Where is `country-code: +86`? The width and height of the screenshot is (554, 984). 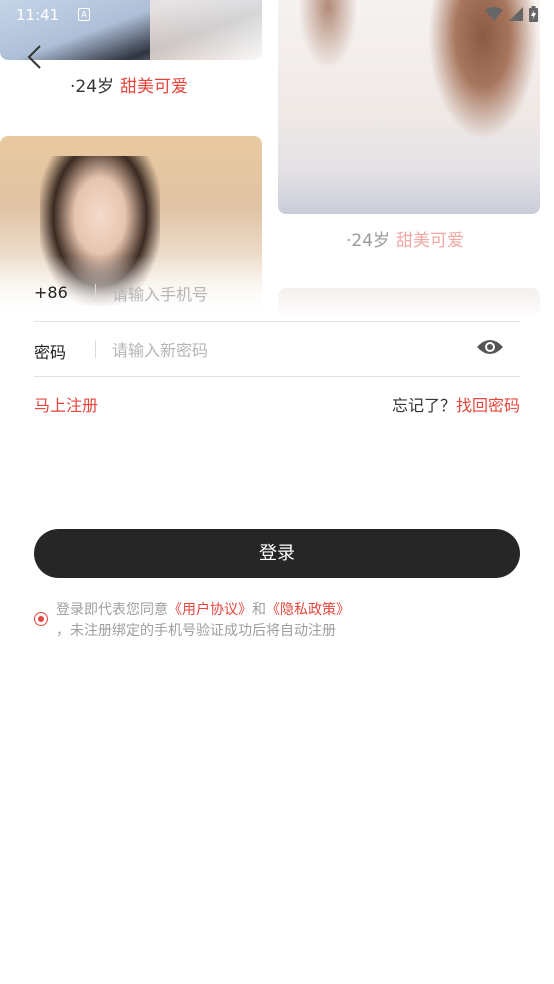
country-code: +86 is located at coordinates (51, 292).